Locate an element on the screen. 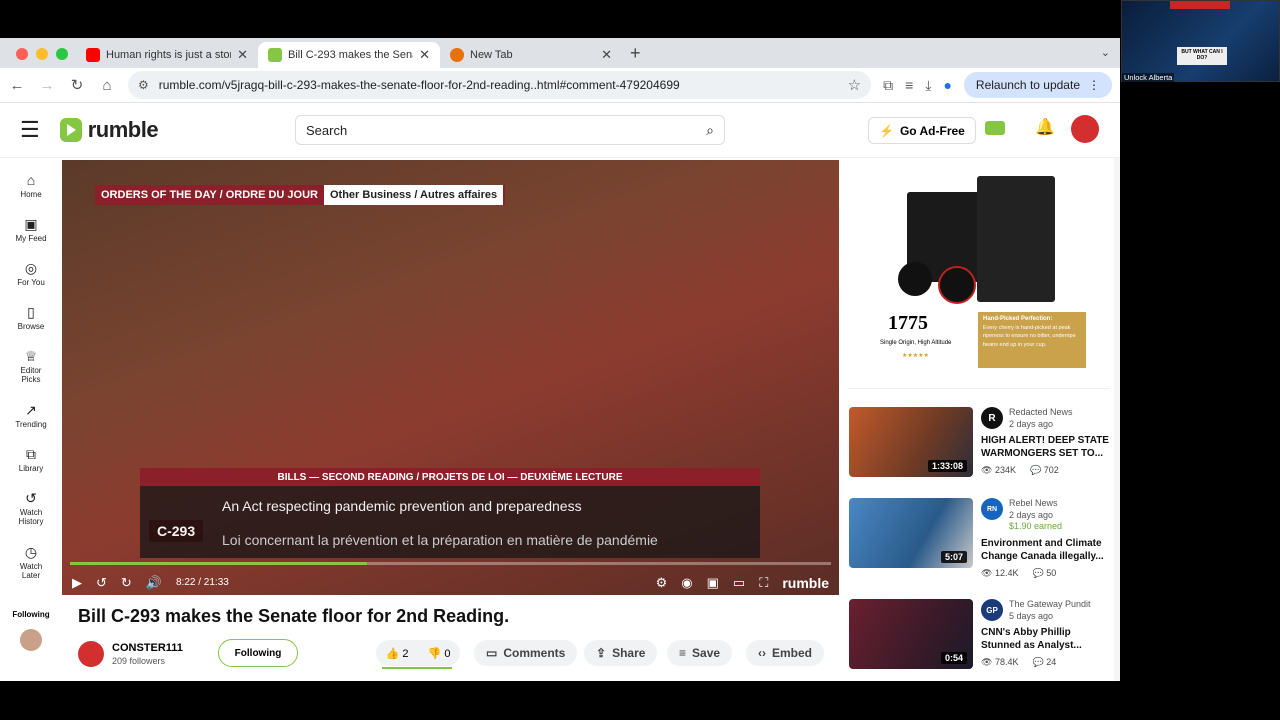 The image size is (1280, 720). site-header: ☰ rumble Search ⌕ ⚡ Go Ad-Free 🔔 is located at coordinates (560, 130).